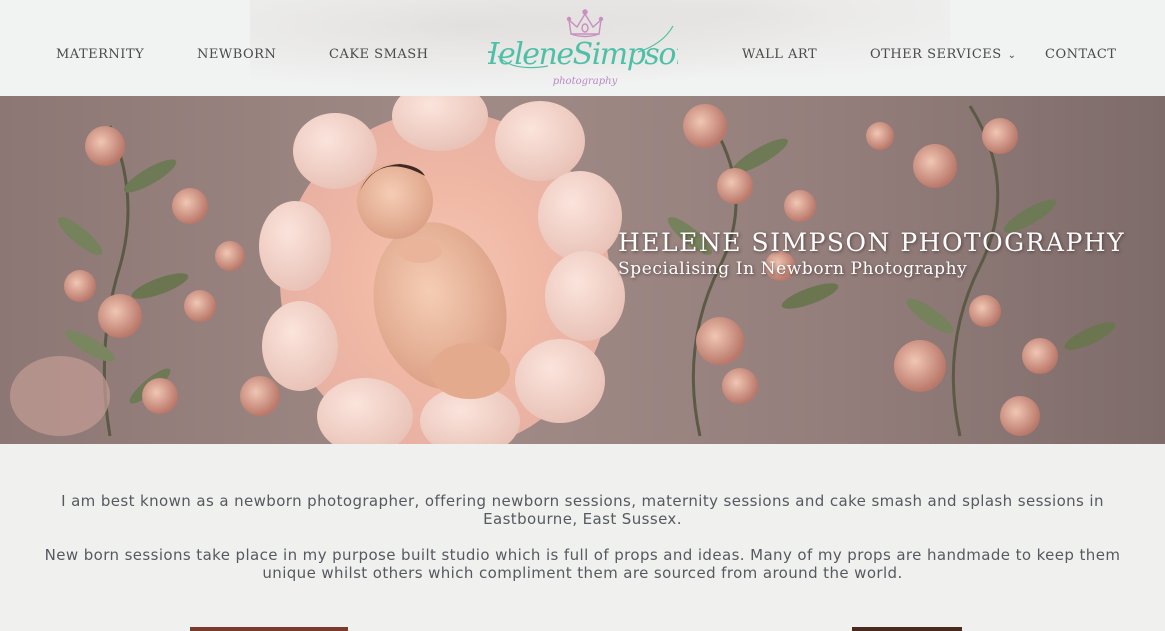 This screenshot has height=631, width=1165. I want to click on nav-item-maternity: MATERNITY, so click(100, 54).